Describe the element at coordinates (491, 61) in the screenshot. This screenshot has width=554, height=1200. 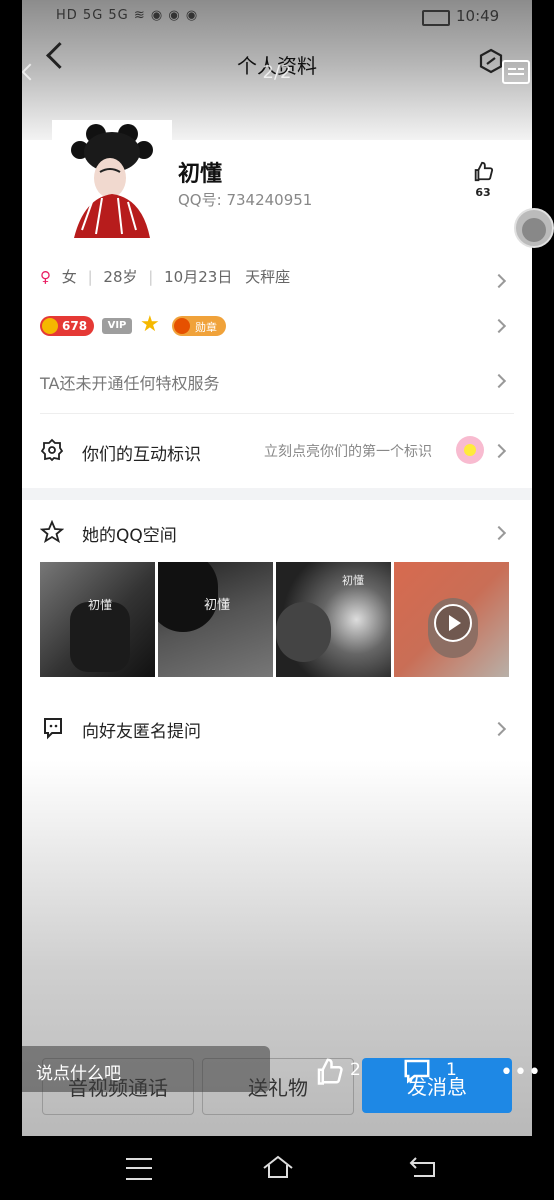
I see `hexagon-icon` at that location.